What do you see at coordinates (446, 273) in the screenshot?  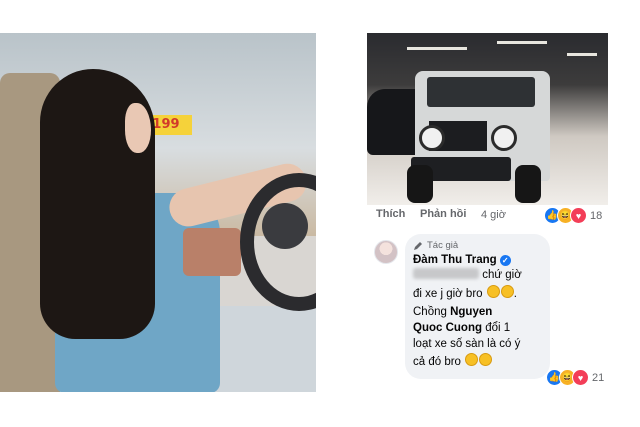 I see `redacted-text` at bounding box center [446, 273].